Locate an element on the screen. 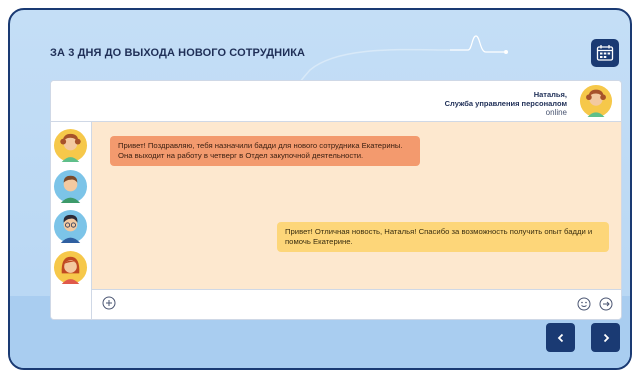 The image size is (640, 374). message-input-bar is located at coordinates (356, 304).